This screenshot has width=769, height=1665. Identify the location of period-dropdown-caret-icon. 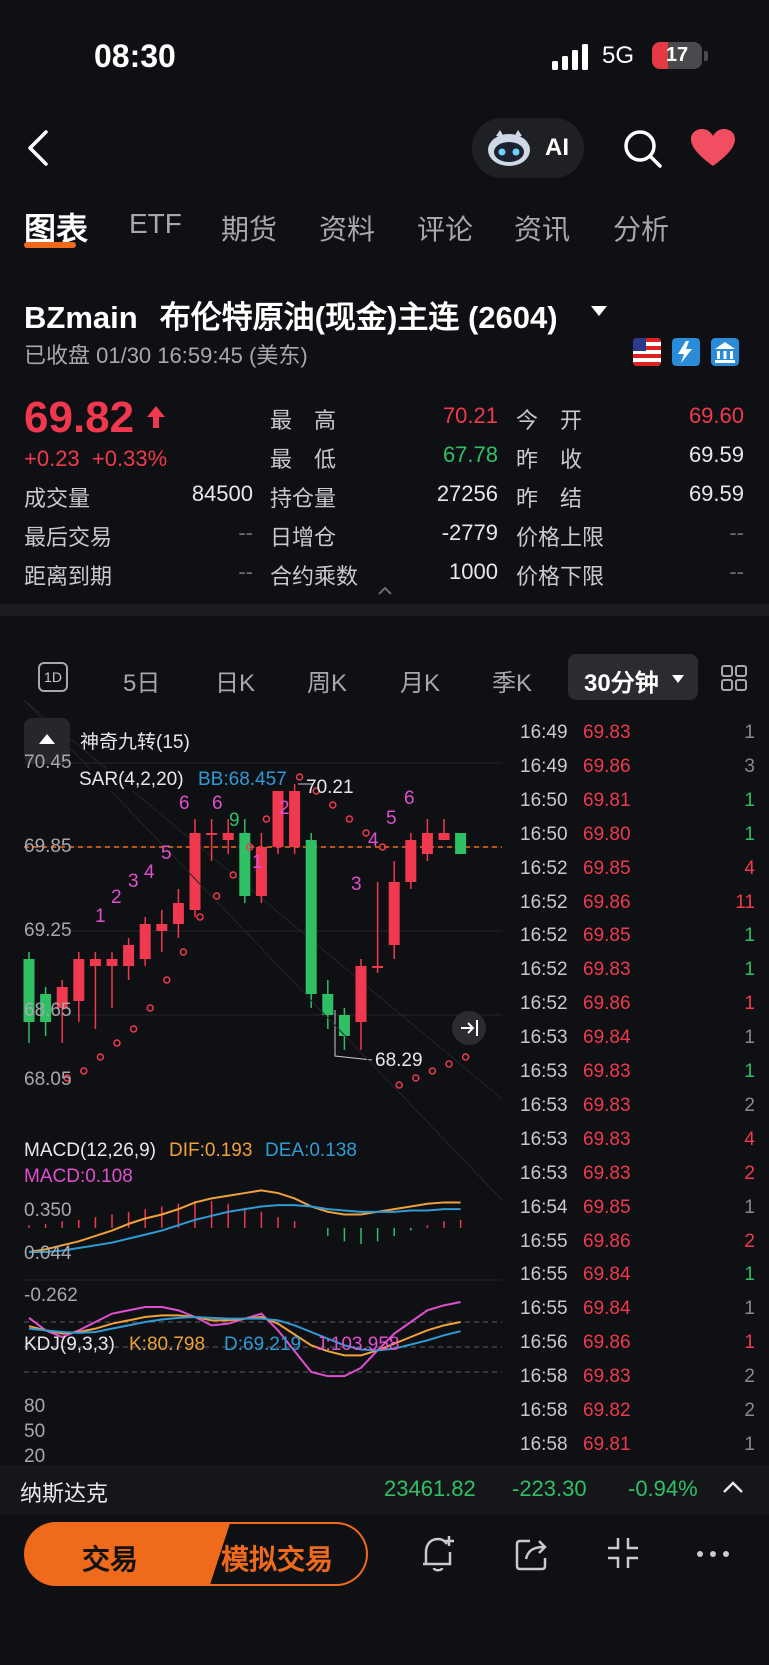
(678, 679).